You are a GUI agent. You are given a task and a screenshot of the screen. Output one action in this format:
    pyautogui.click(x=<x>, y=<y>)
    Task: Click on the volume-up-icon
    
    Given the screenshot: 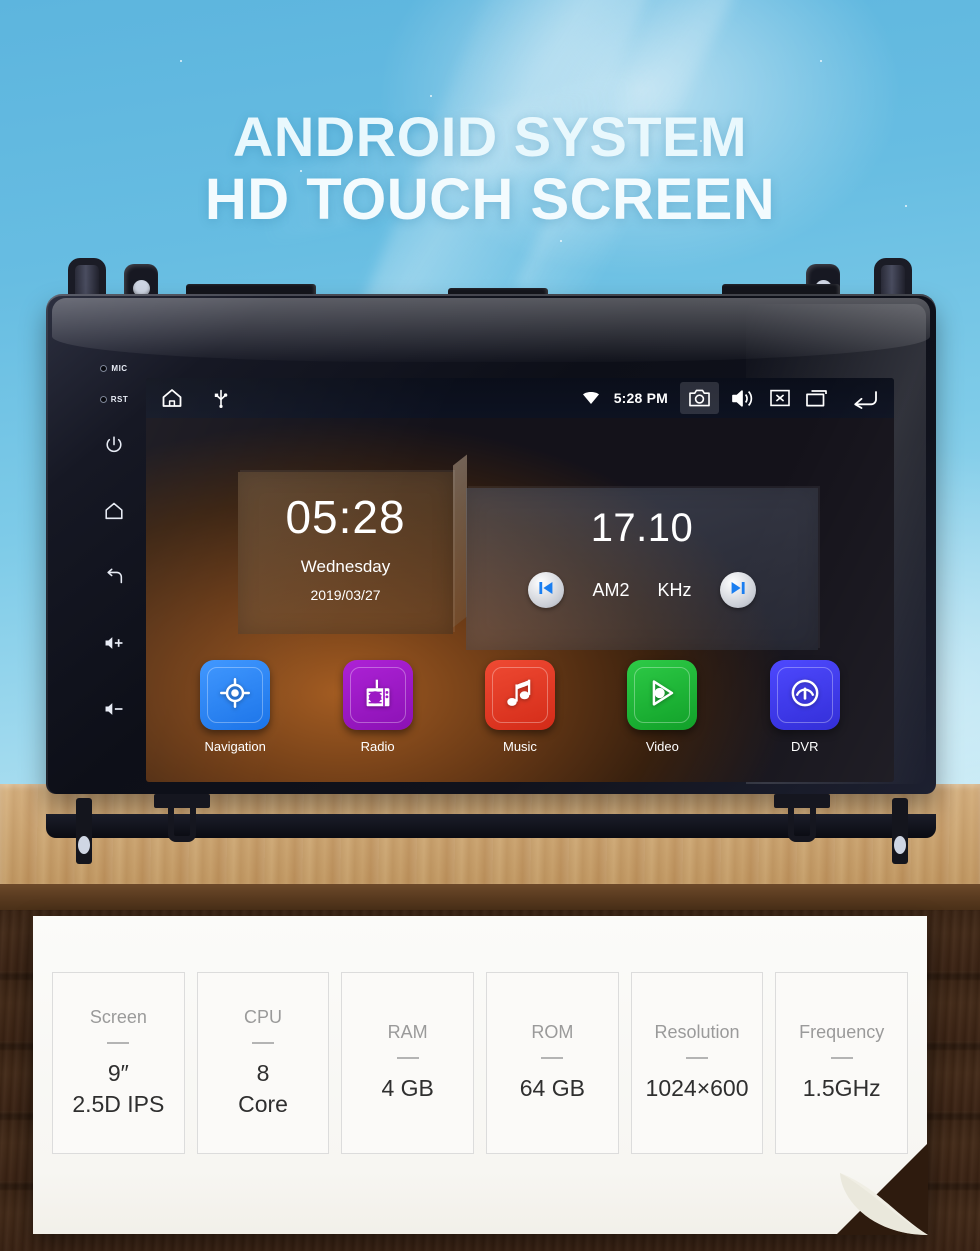 What is the action you would take?
    pyautogui.click(x=114, y=645)
    